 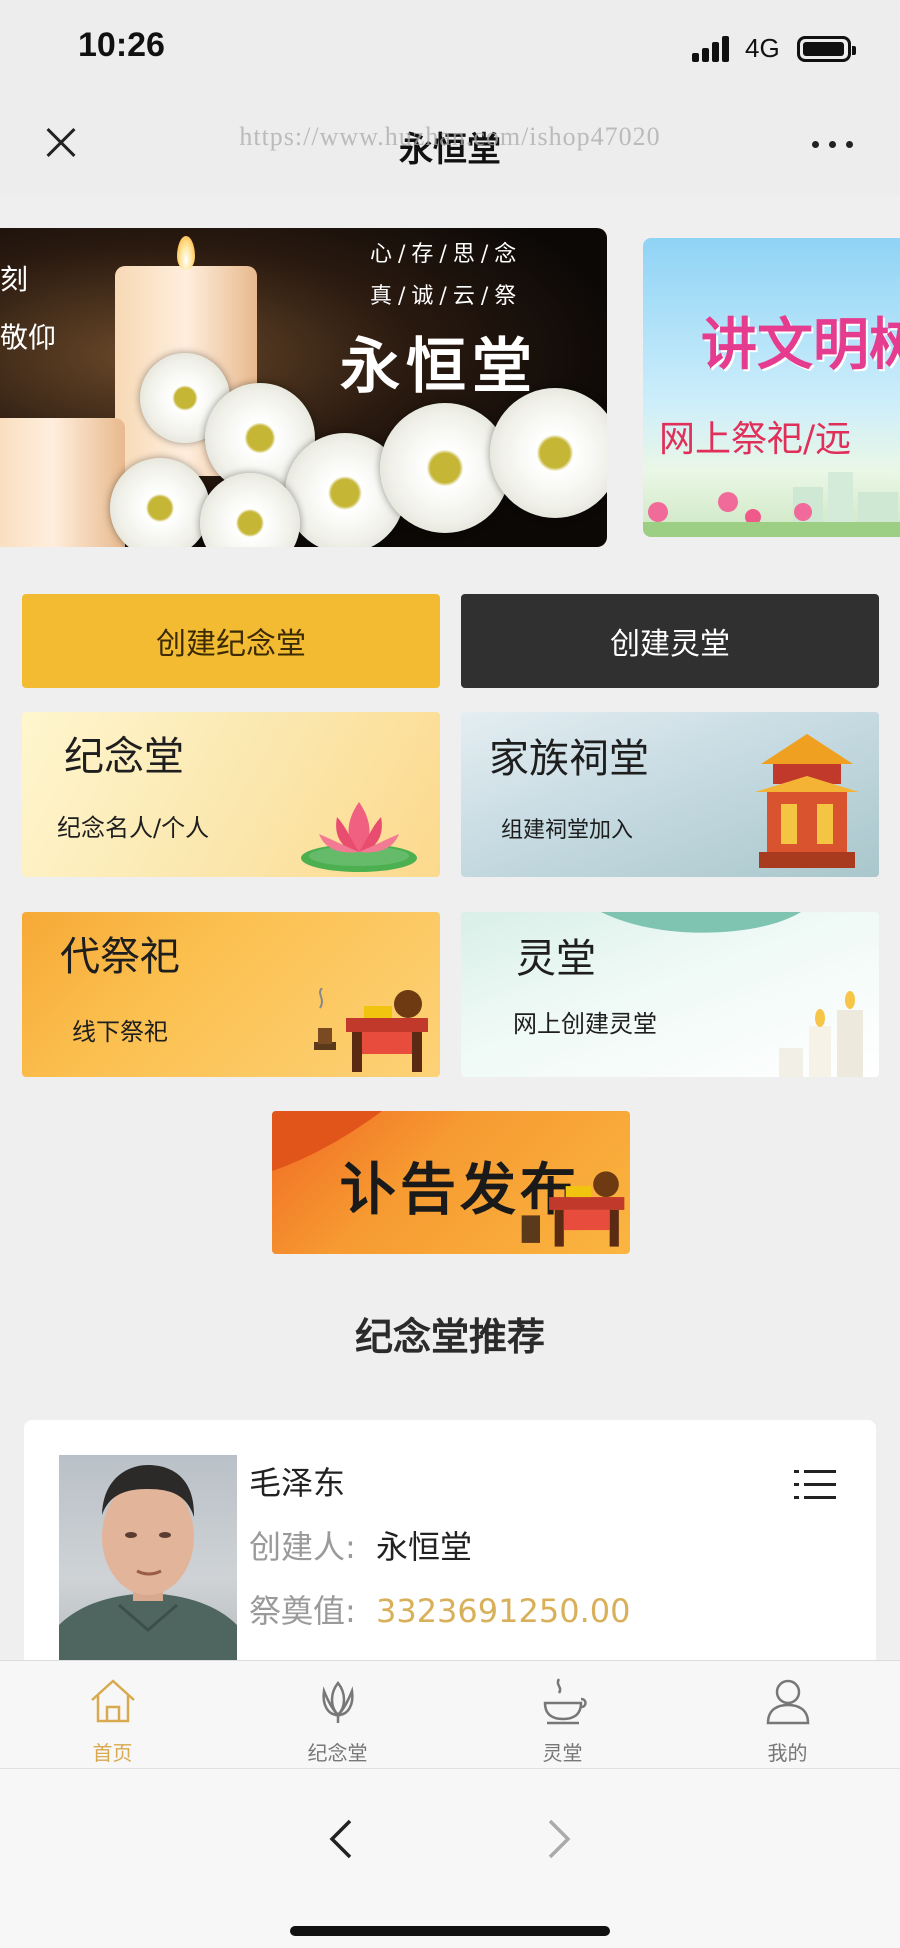 I want to click on tile-title: 代祭祀, so click(x=120, y=957).